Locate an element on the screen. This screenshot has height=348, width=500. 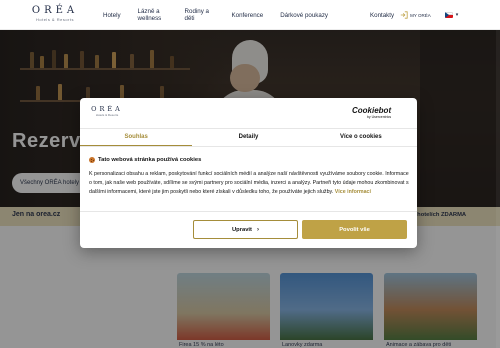
dialog-logo: ORÉA Hotels & Resorts is located at coordinates (107, 111).